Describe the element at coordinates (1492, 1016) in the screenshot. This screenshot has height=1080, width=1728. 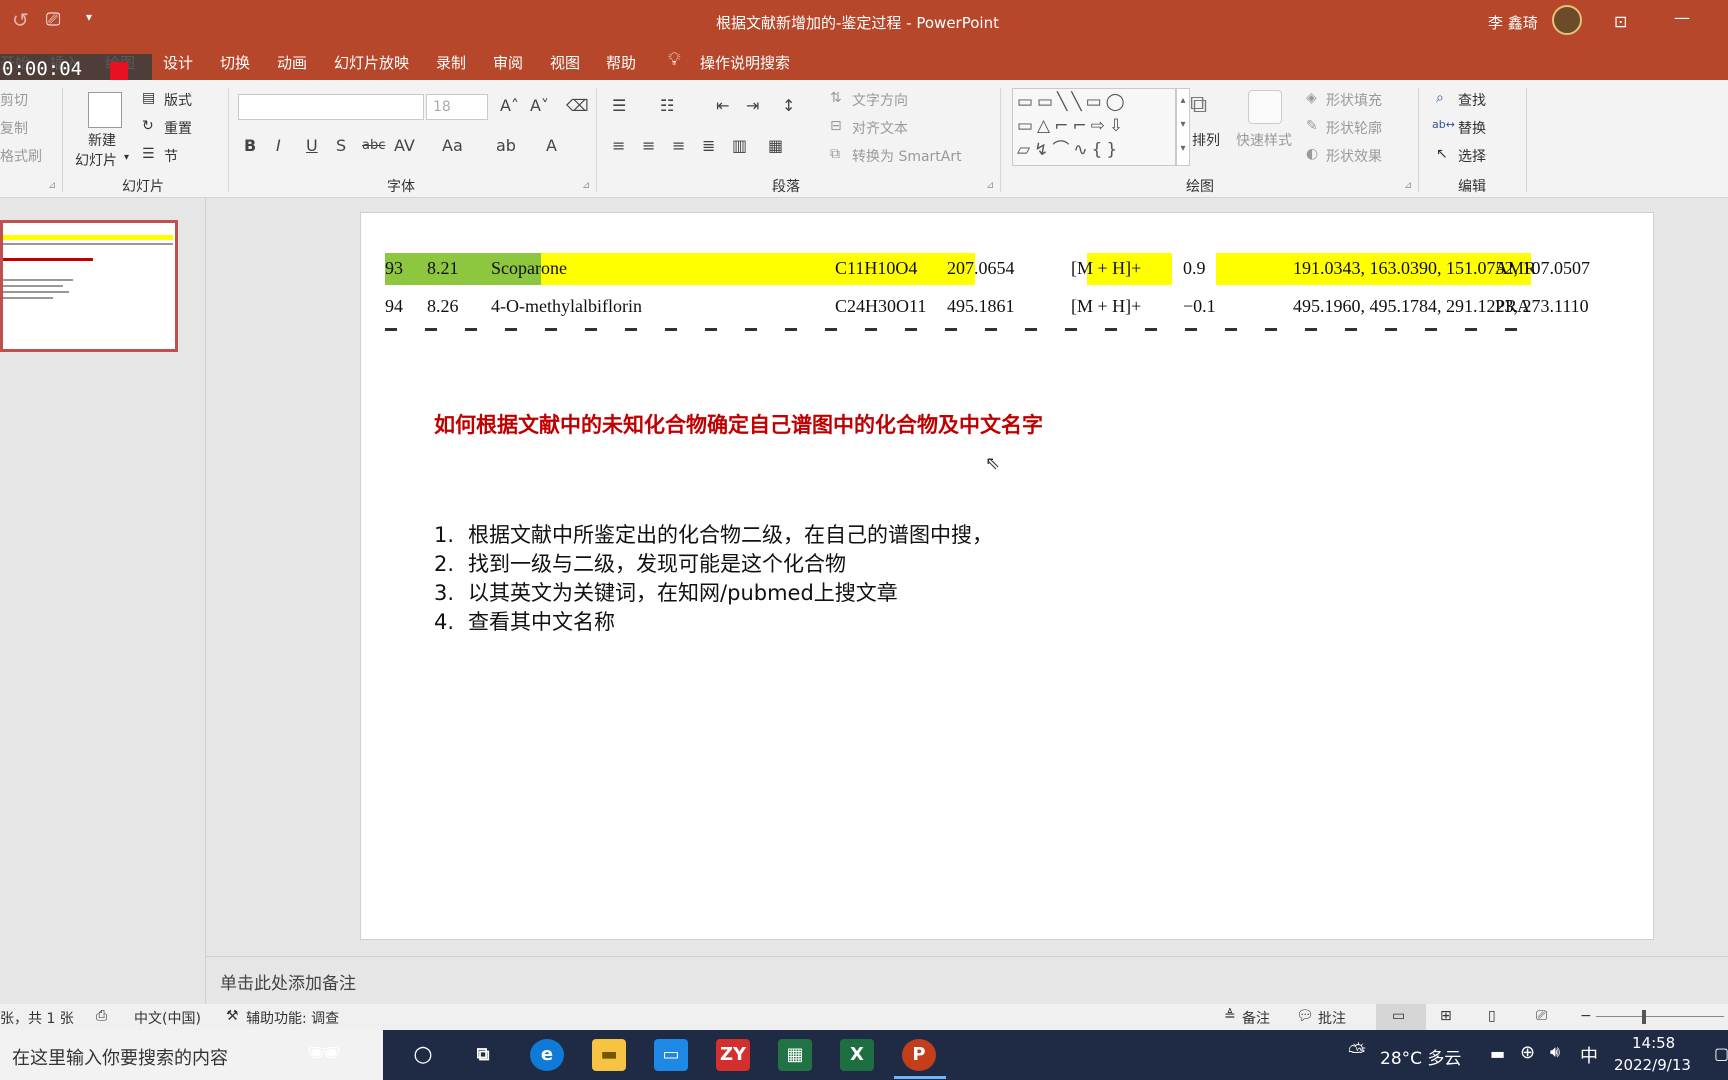
I see `reading-view-icon: ▯` at that location.